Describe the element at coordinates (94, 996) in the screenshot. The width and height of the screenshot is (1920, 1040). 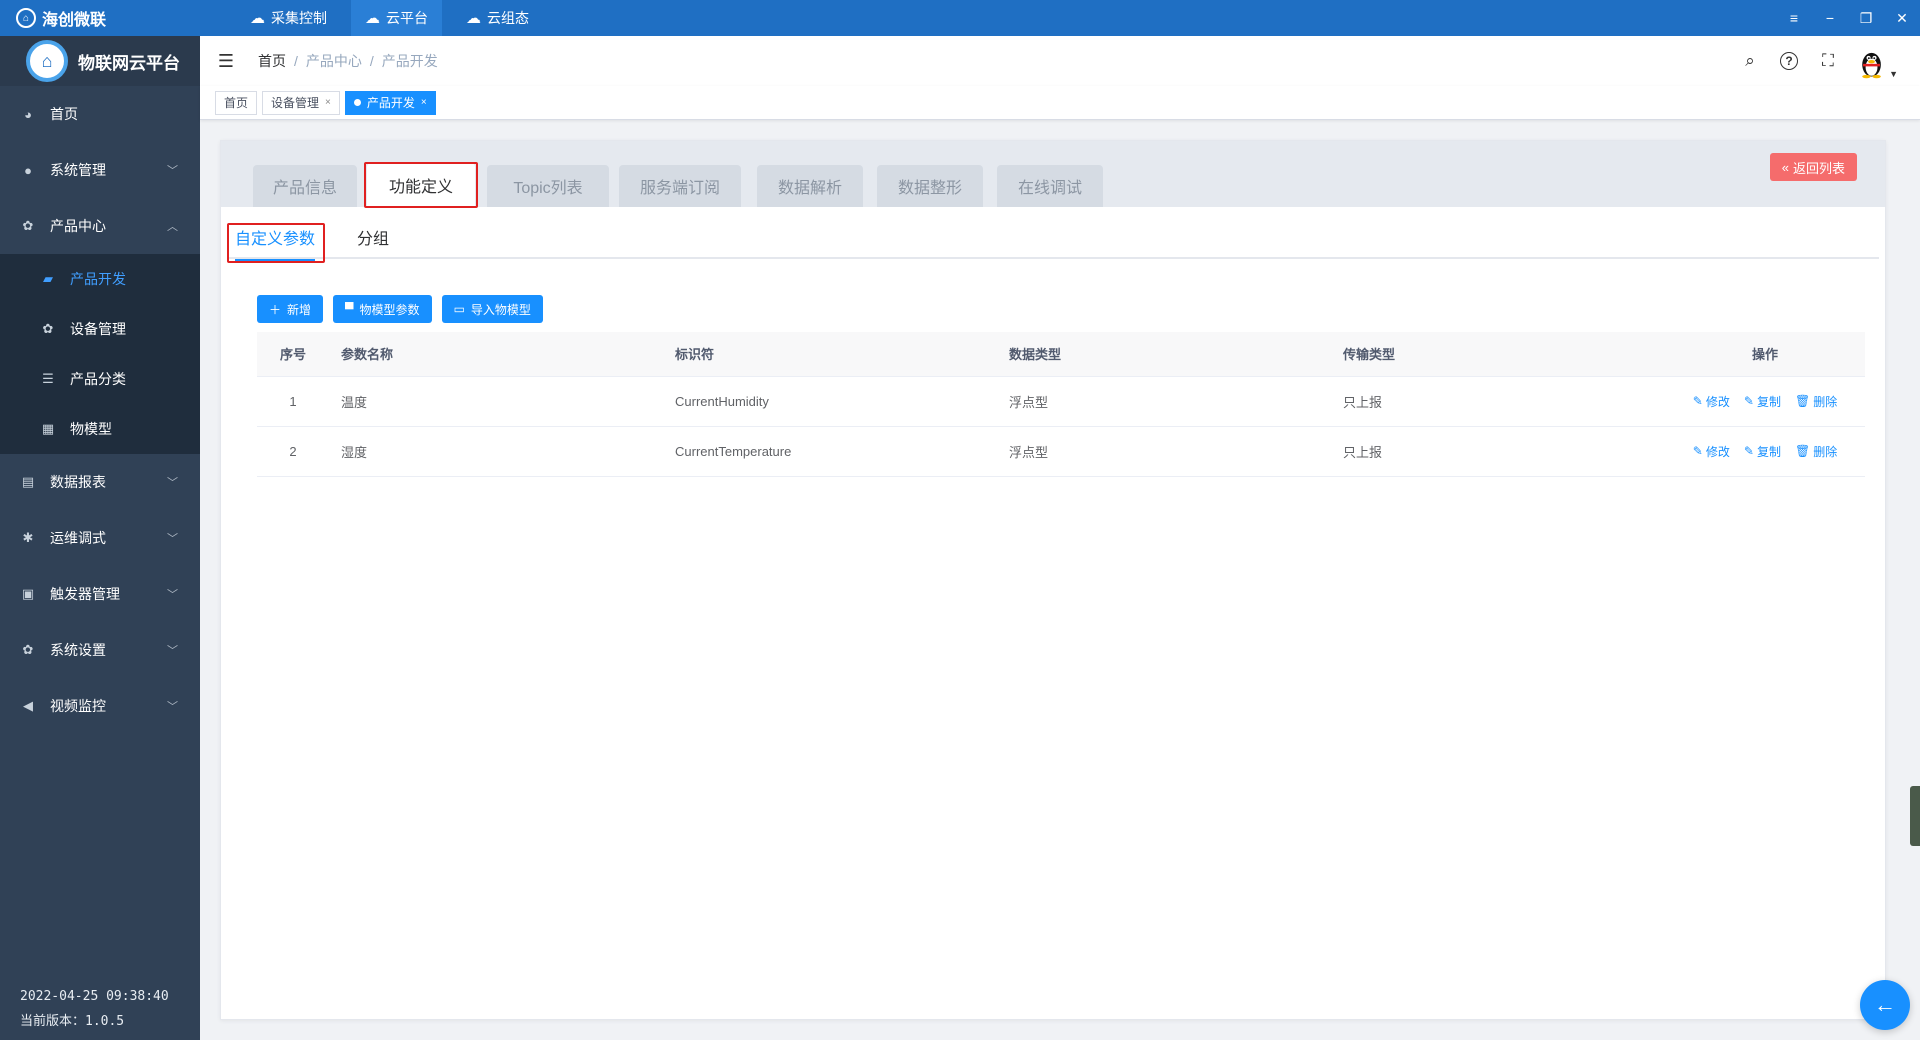
I see `current-datetime: 2022-04-25 09:38:40` at that location.